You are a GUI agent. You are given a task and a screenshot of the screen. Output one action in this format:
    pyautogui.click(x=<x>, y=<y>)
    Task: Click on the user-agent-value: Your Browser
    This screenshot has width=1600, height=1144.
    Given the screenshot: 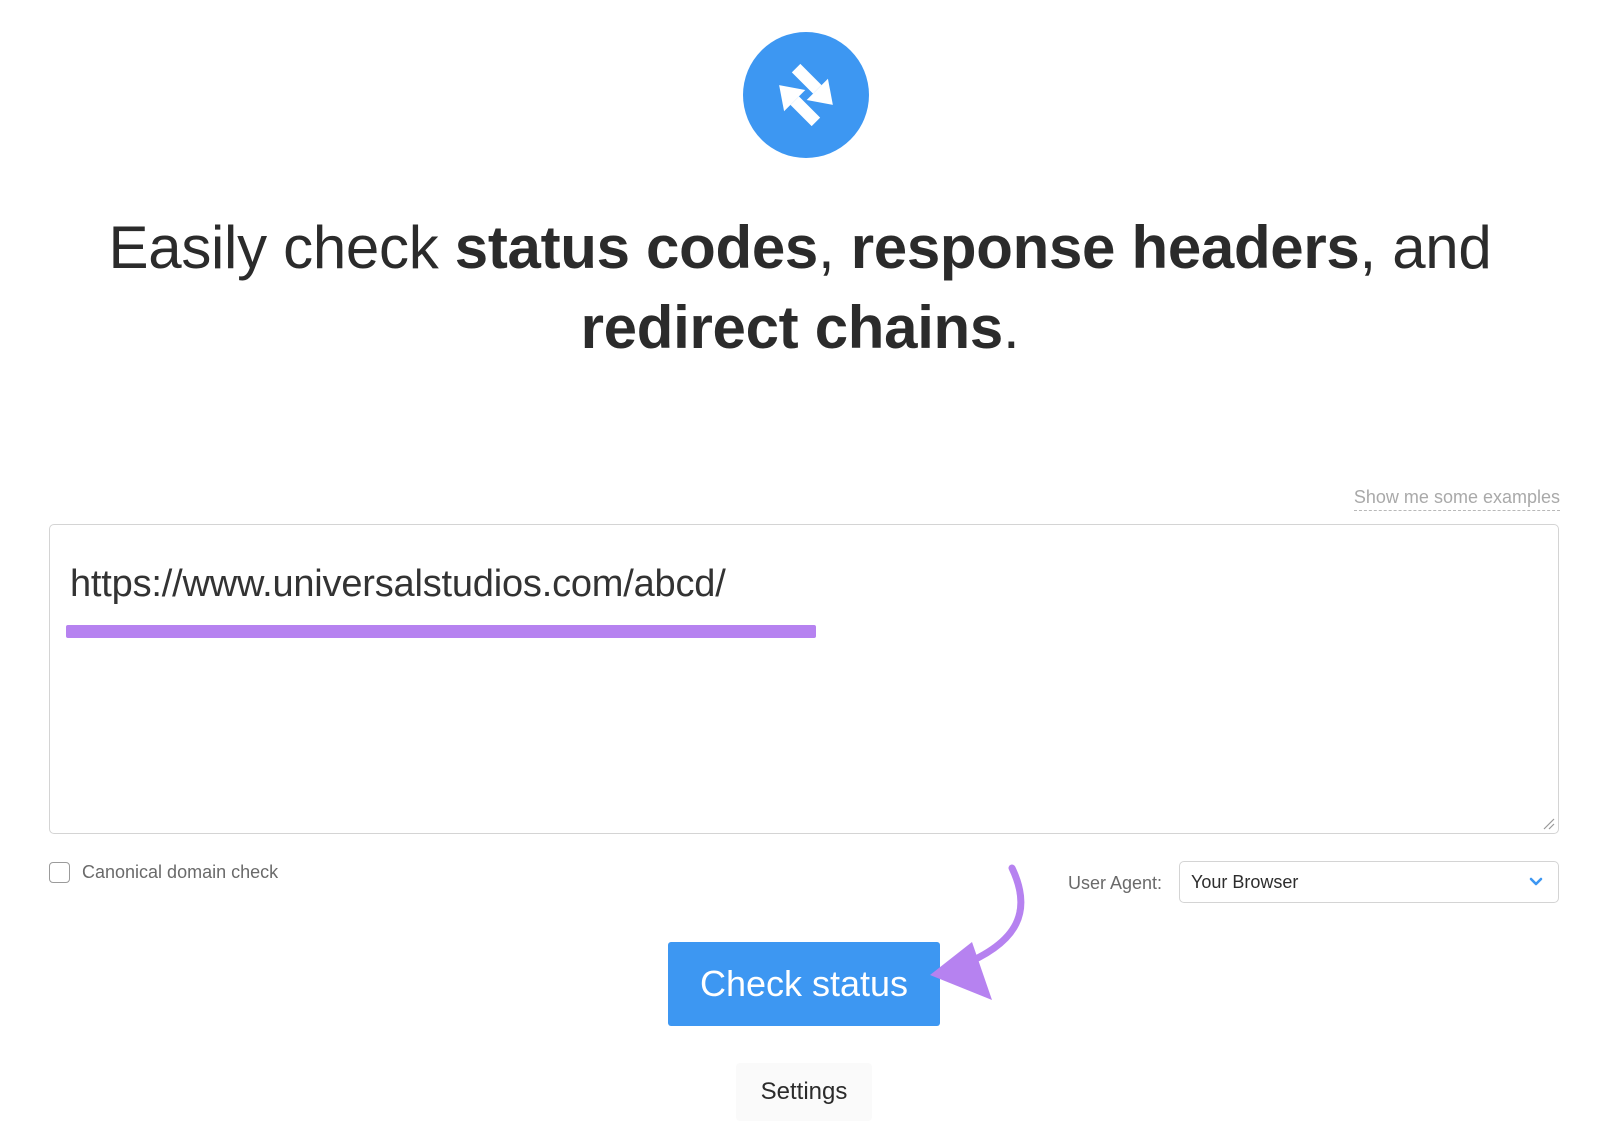 What is the action you would take?
    pyautogui.click(x=1245, y=882)
    